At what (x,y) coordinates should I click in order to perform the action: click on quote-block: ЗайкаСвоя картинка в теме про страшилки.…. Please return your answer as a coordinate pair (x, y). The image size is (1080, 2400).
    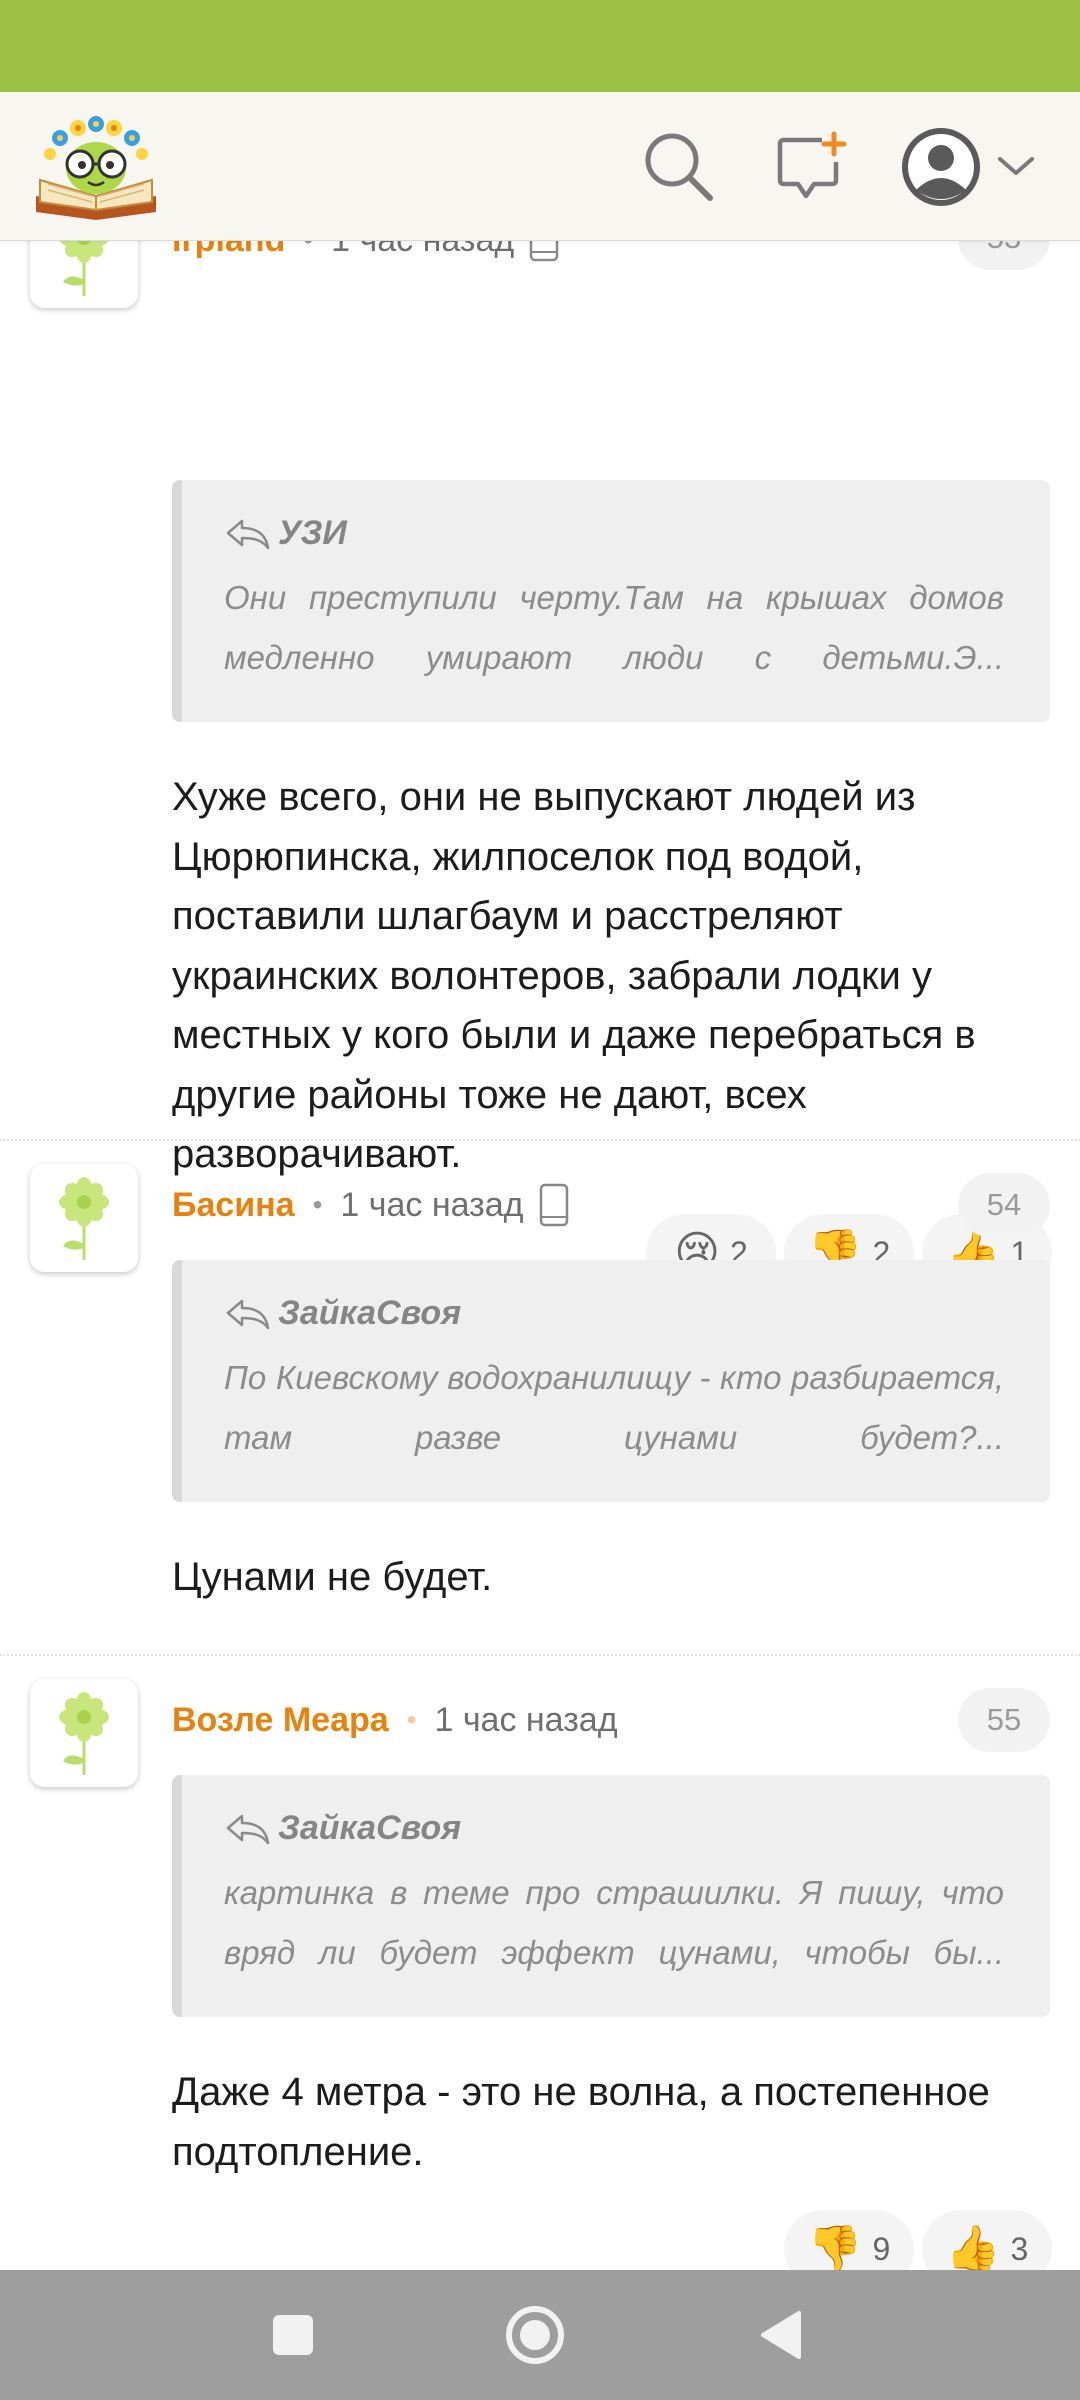
    Looking at the image, I should click on (611, 1896).